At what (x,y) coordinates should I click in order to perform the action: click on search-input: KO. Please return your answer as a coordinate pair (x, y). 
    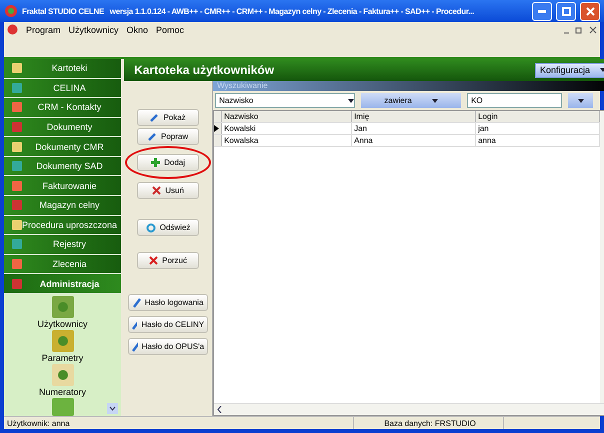
    Looking at the image, I should click on (514, 100).